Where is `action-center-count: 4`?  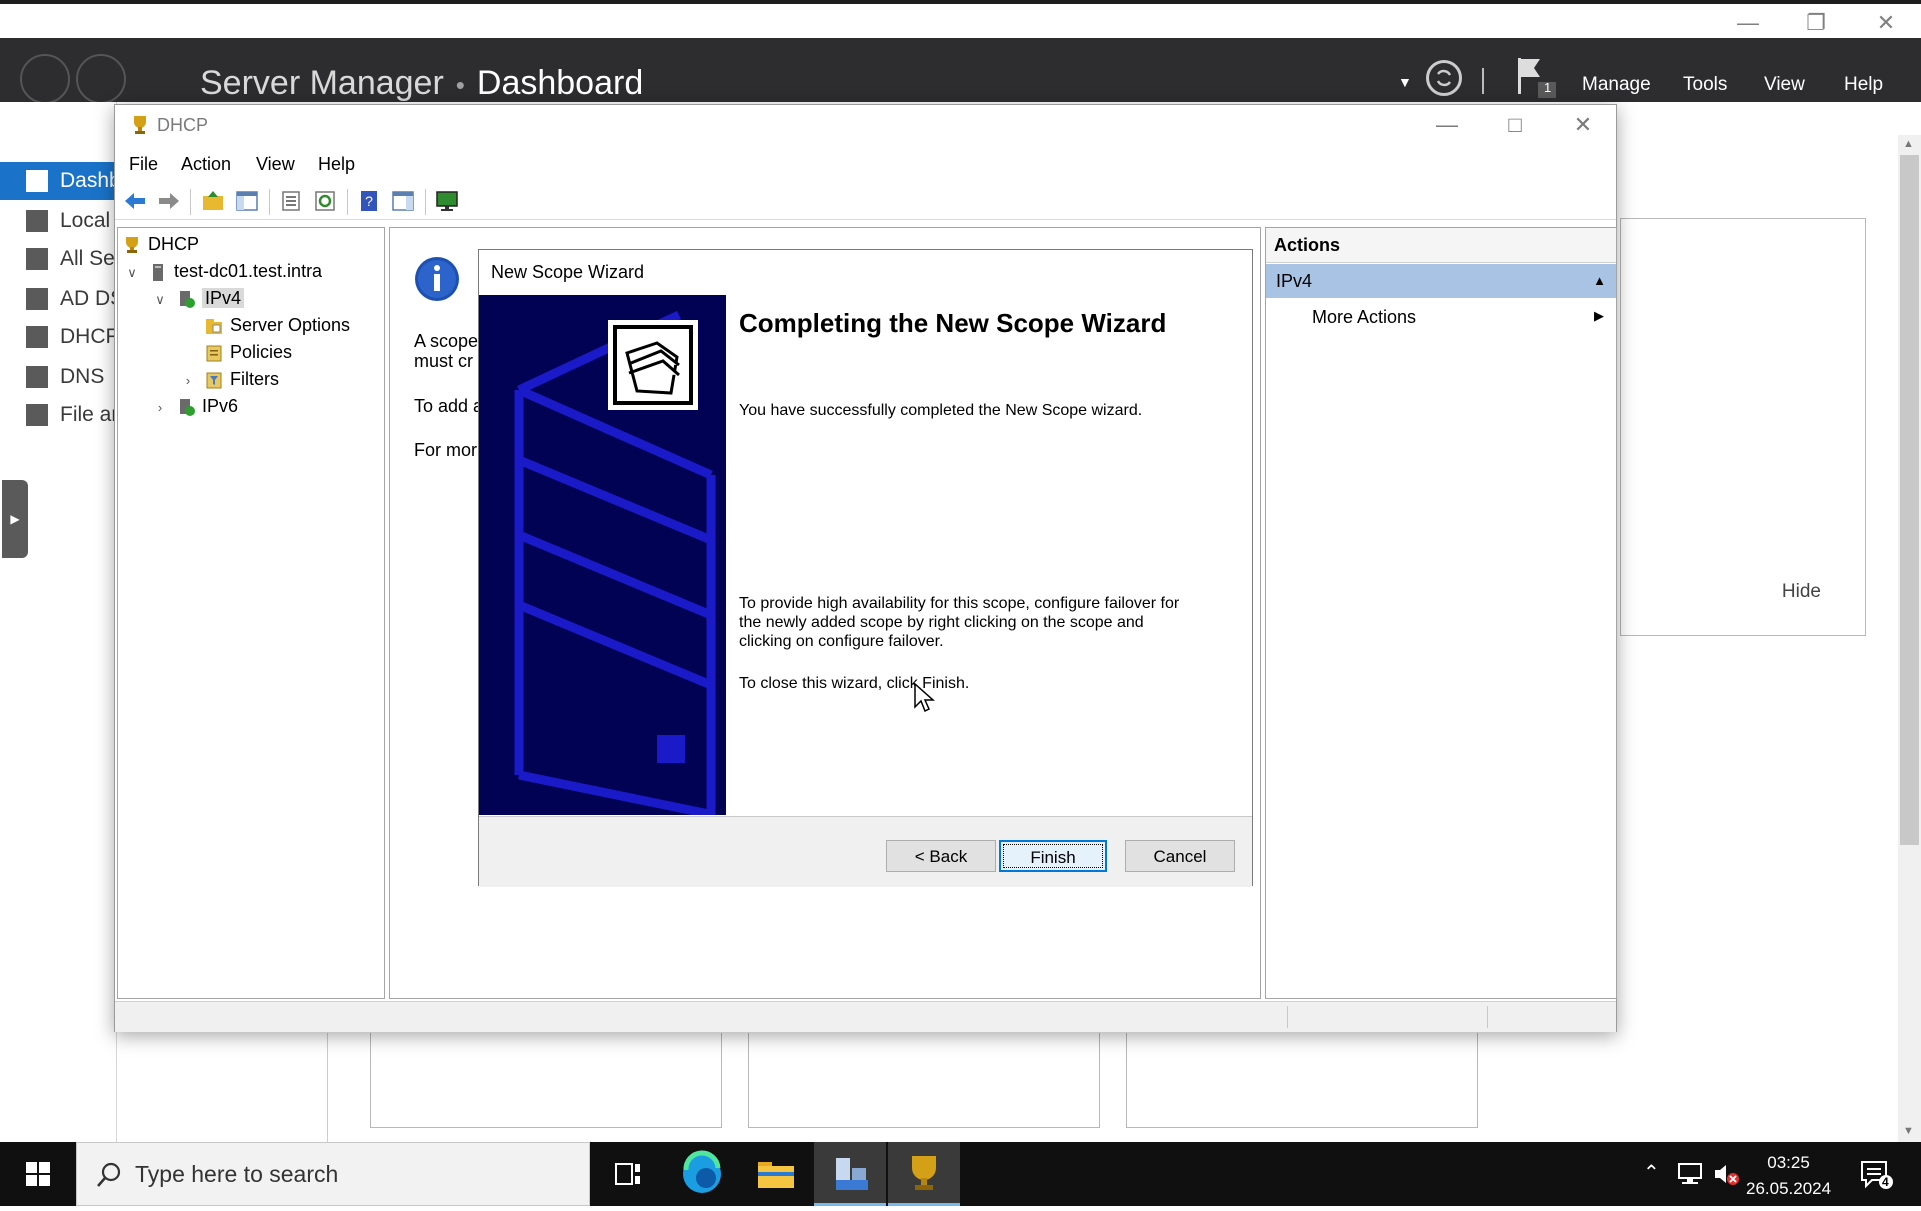
action-center-count: 4 is located at coordinates (1885, 1182).